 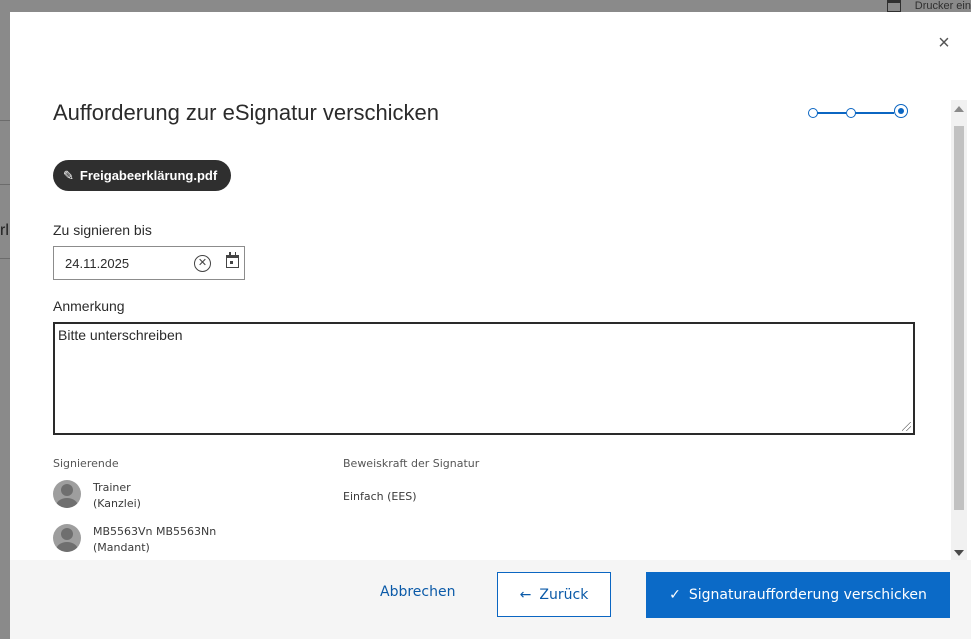 I want to click on signature-strength-label: Beweiskraft der Signatur, so click(x=411, y=463).